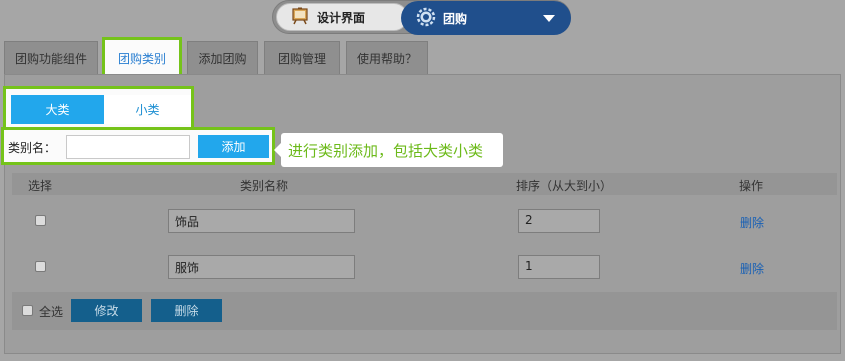  I want to click on header-order: 排序（从大到小）, so click(564, 186).